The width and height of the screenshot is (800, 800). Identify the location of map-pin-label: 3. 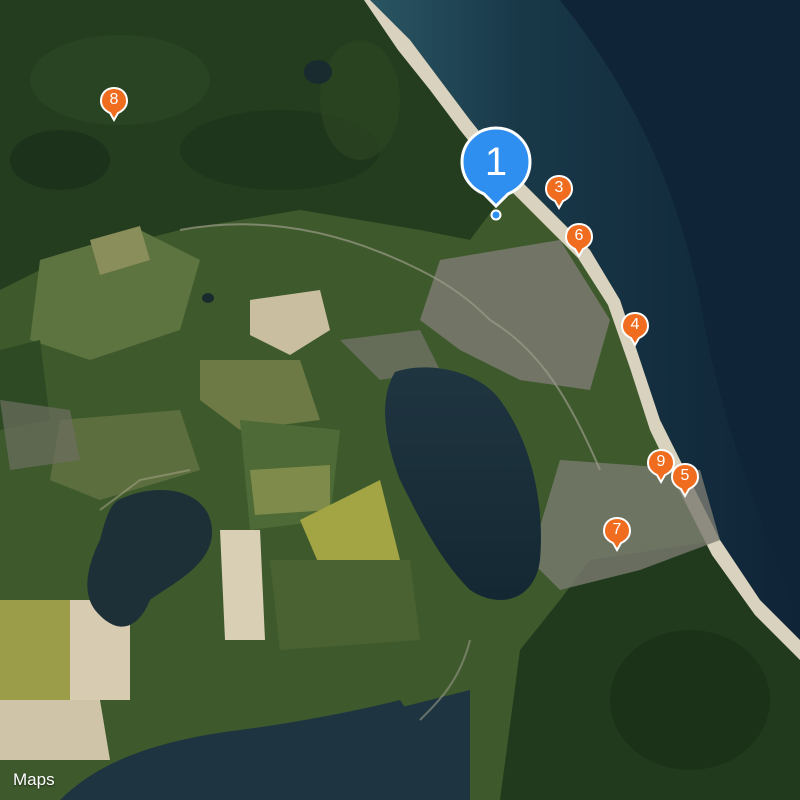
(559, 187).